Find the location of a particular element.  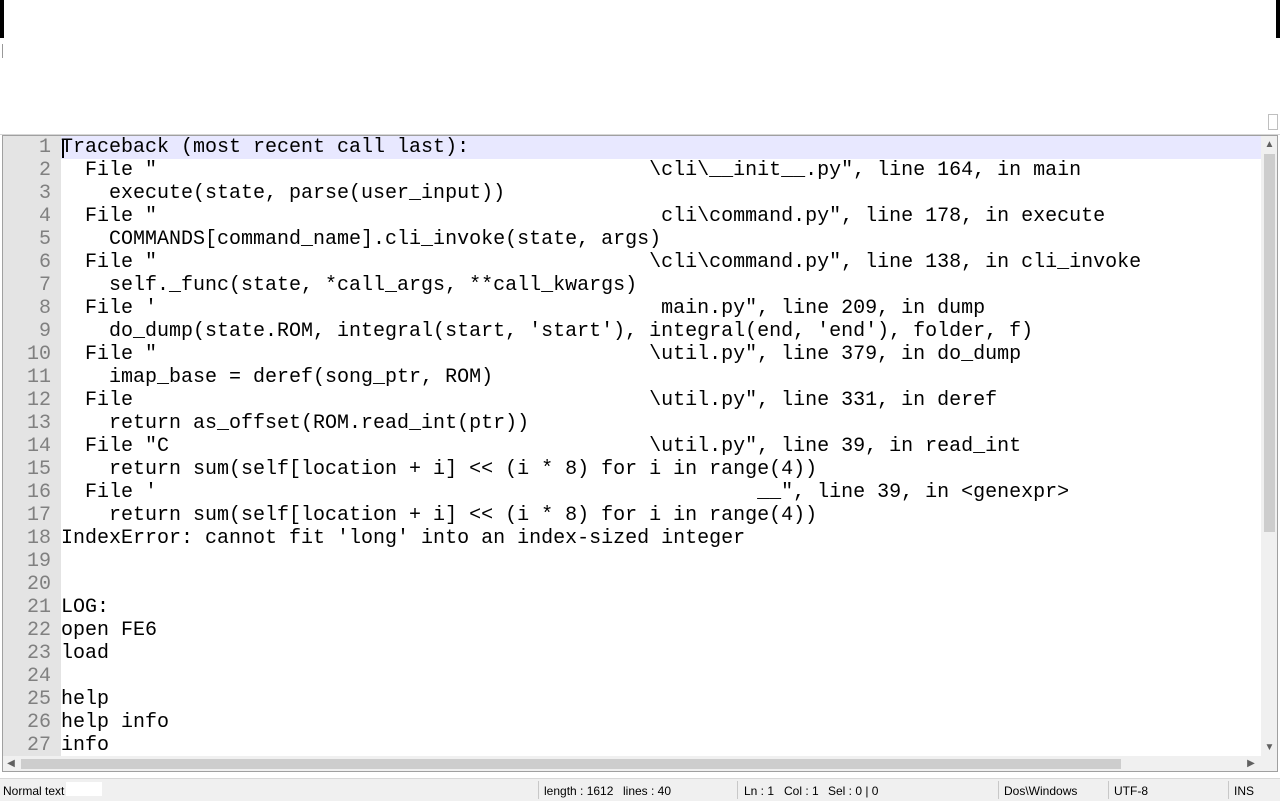

code-line: open FE6 is located at coordinates (109, 630).